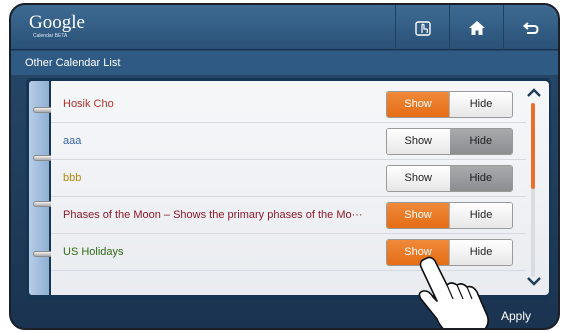 Image resolution: width=568 pixels, height=333 pixels. What do you see at coordinates (284, 63) in the screenshot?
I see `page-title: Other Calendar List` at bounding box center [284, 63].